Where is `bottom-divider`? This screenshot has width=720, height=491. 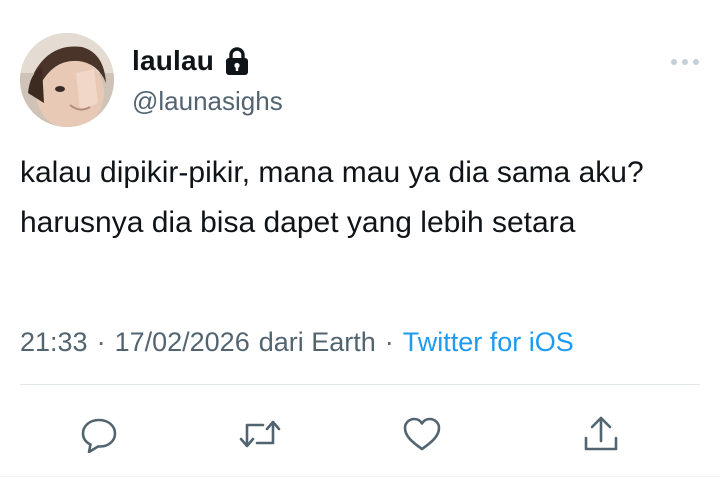 bottom-divider is located at coordinates (360, 476).